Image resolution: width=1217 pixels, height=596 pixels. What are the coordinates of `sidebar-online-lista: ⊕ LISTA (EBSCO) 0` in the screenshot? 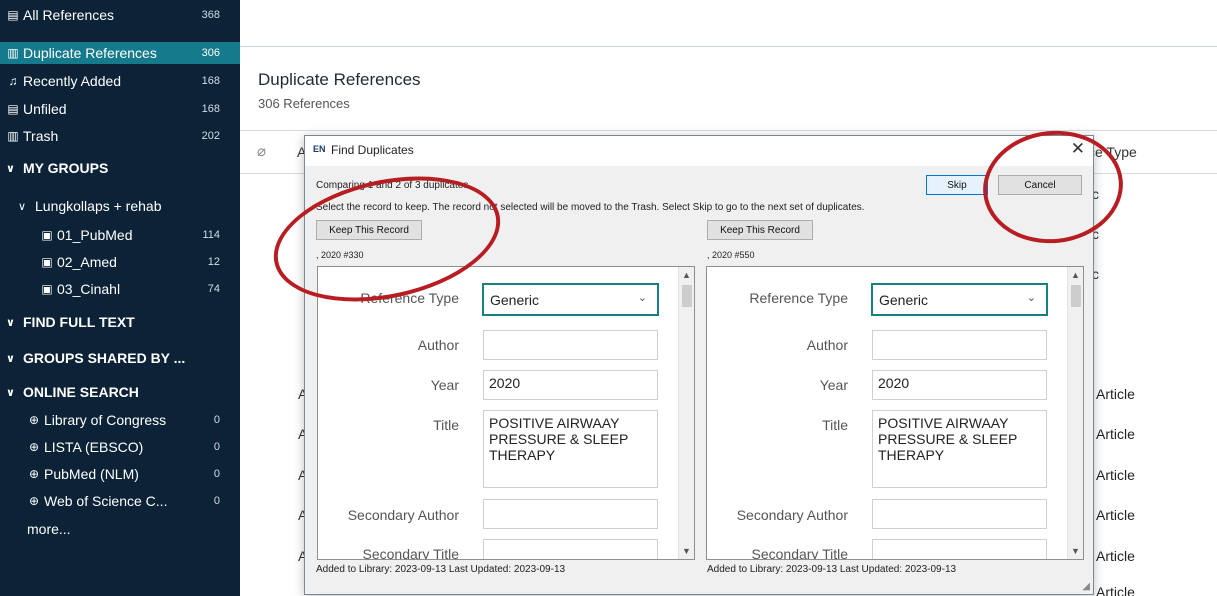 It's located at (120, 447).